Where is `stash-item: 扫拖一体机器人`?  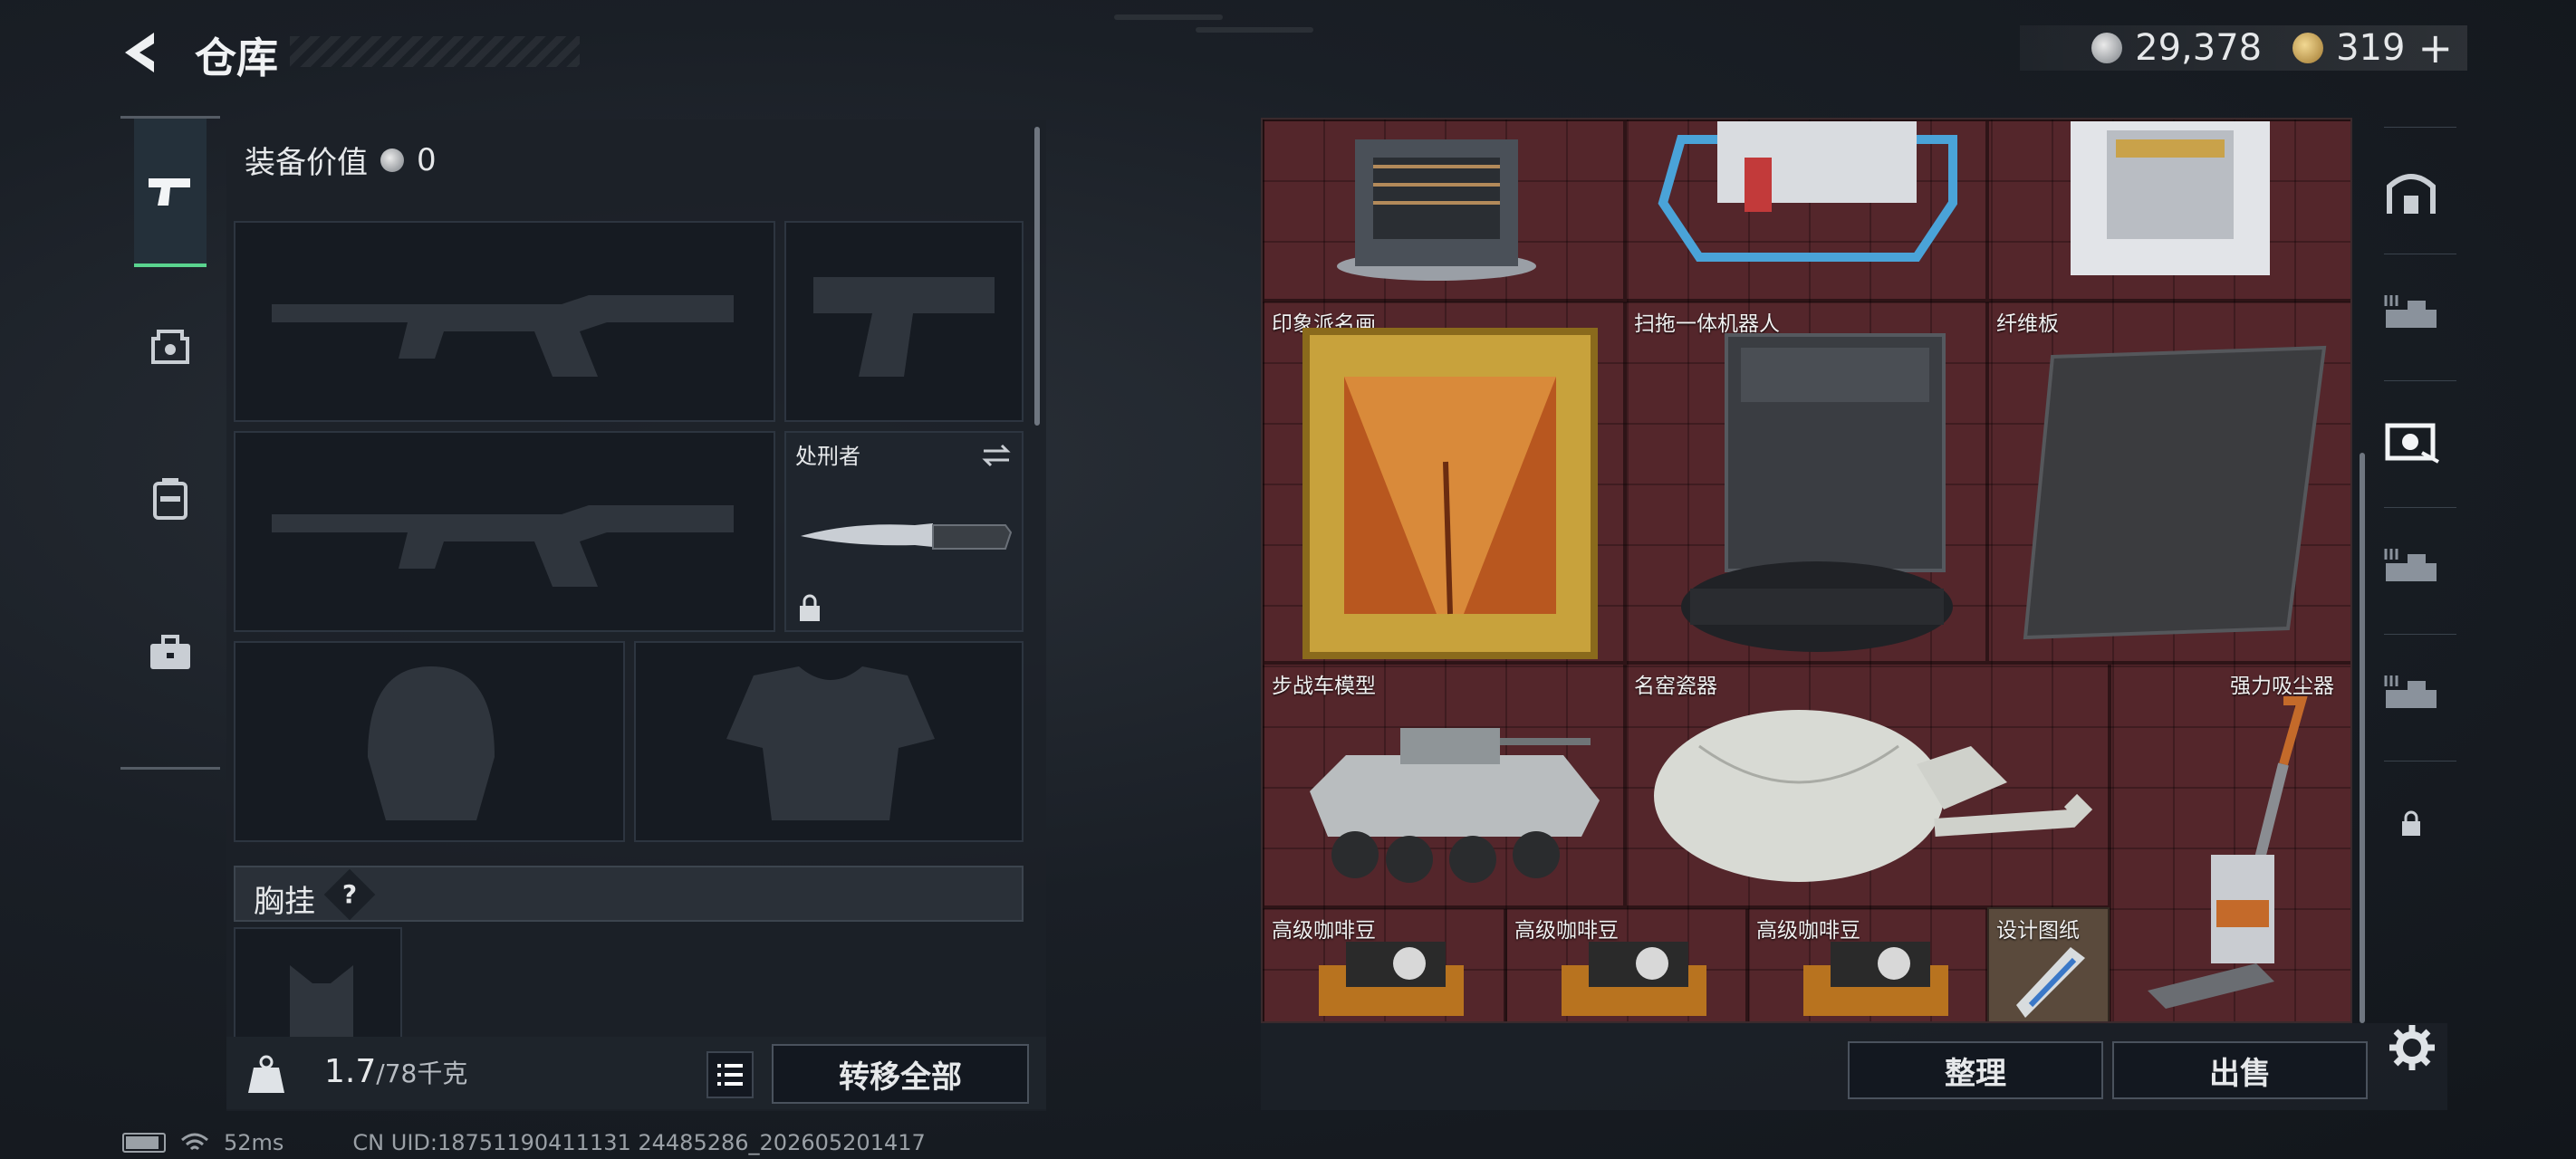
stash-item: 扫拖一体机器人 is located at coordinates (1806, 482).